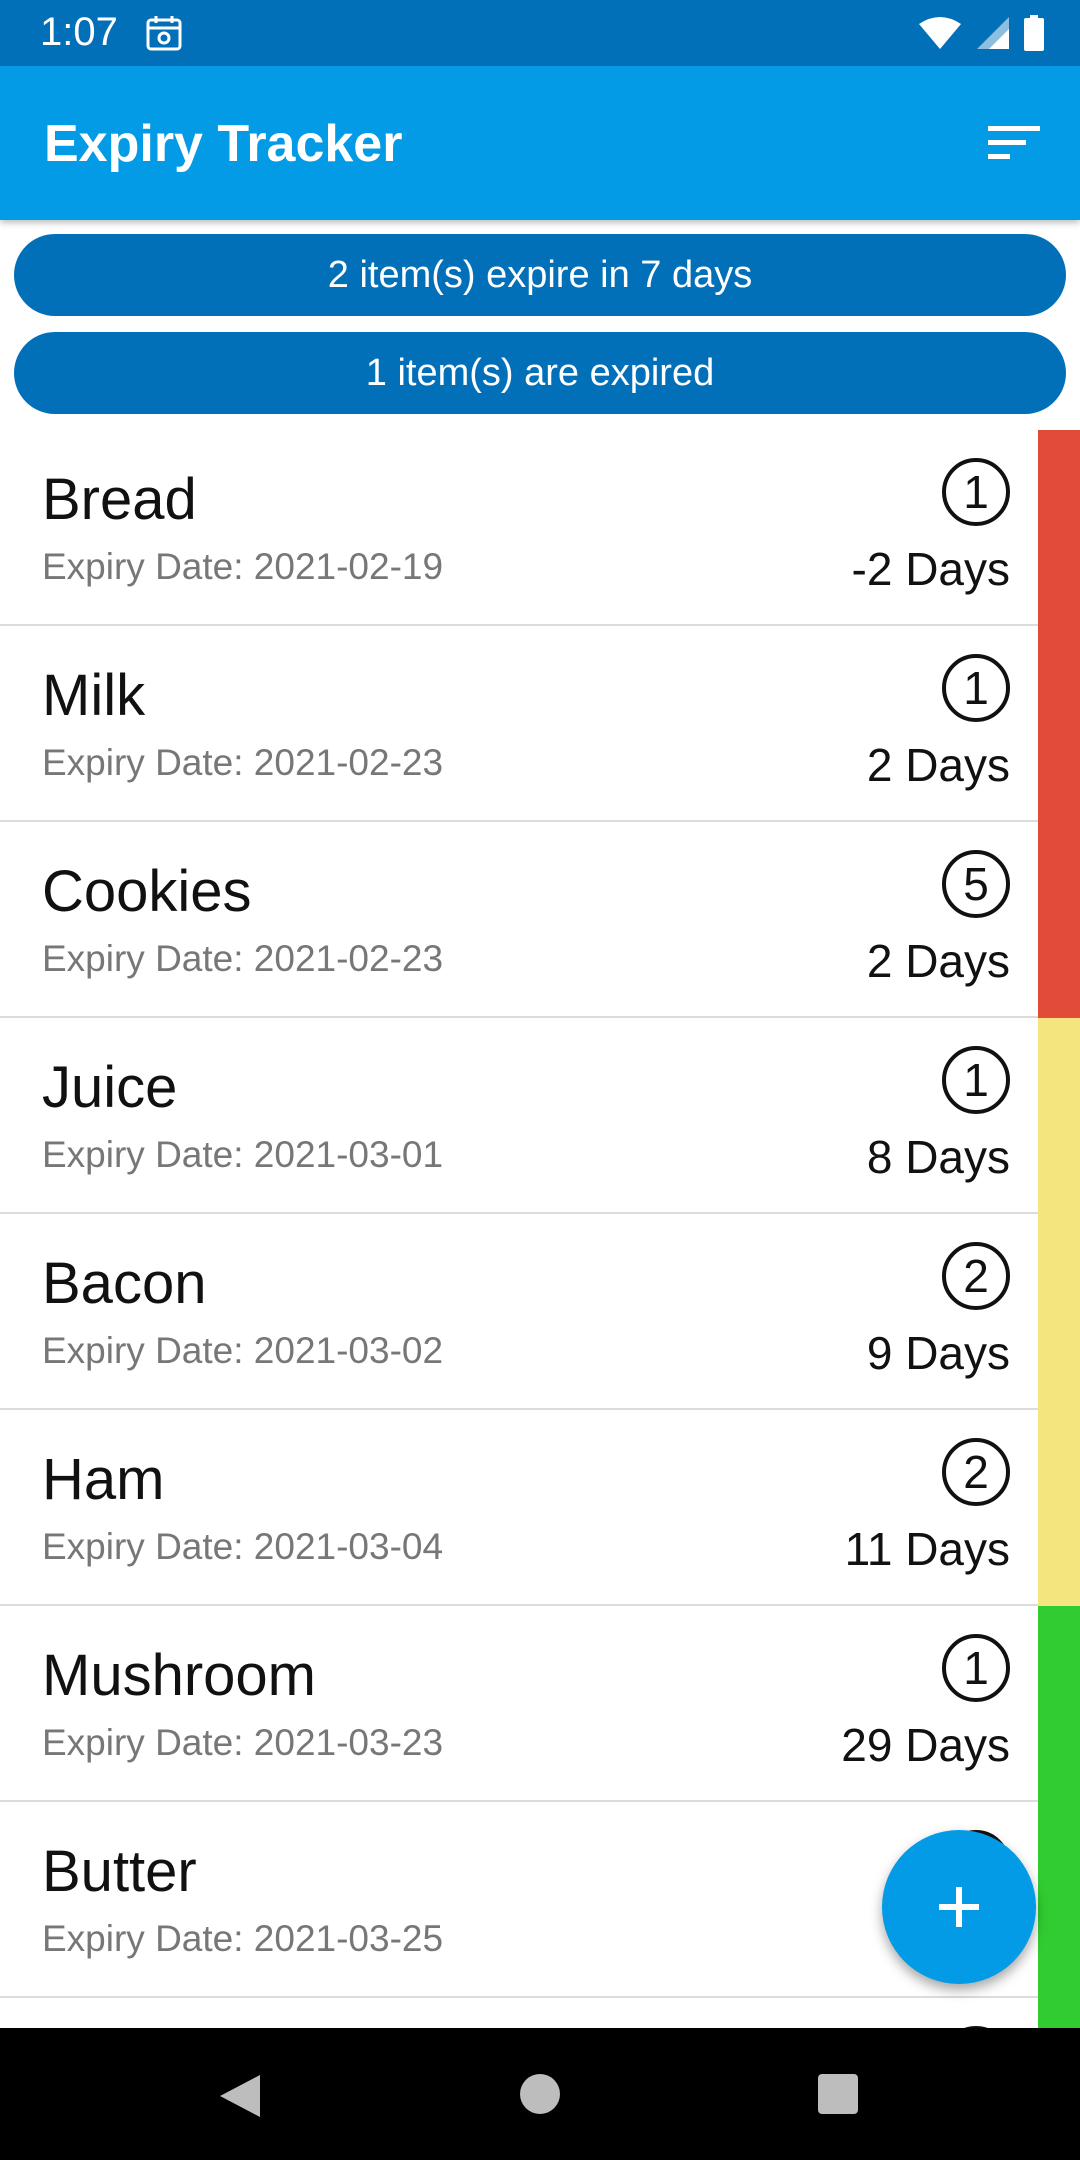  Describe the element at coordinates (838, 2094) in the screenshot. I see `recents-icon` at that location.